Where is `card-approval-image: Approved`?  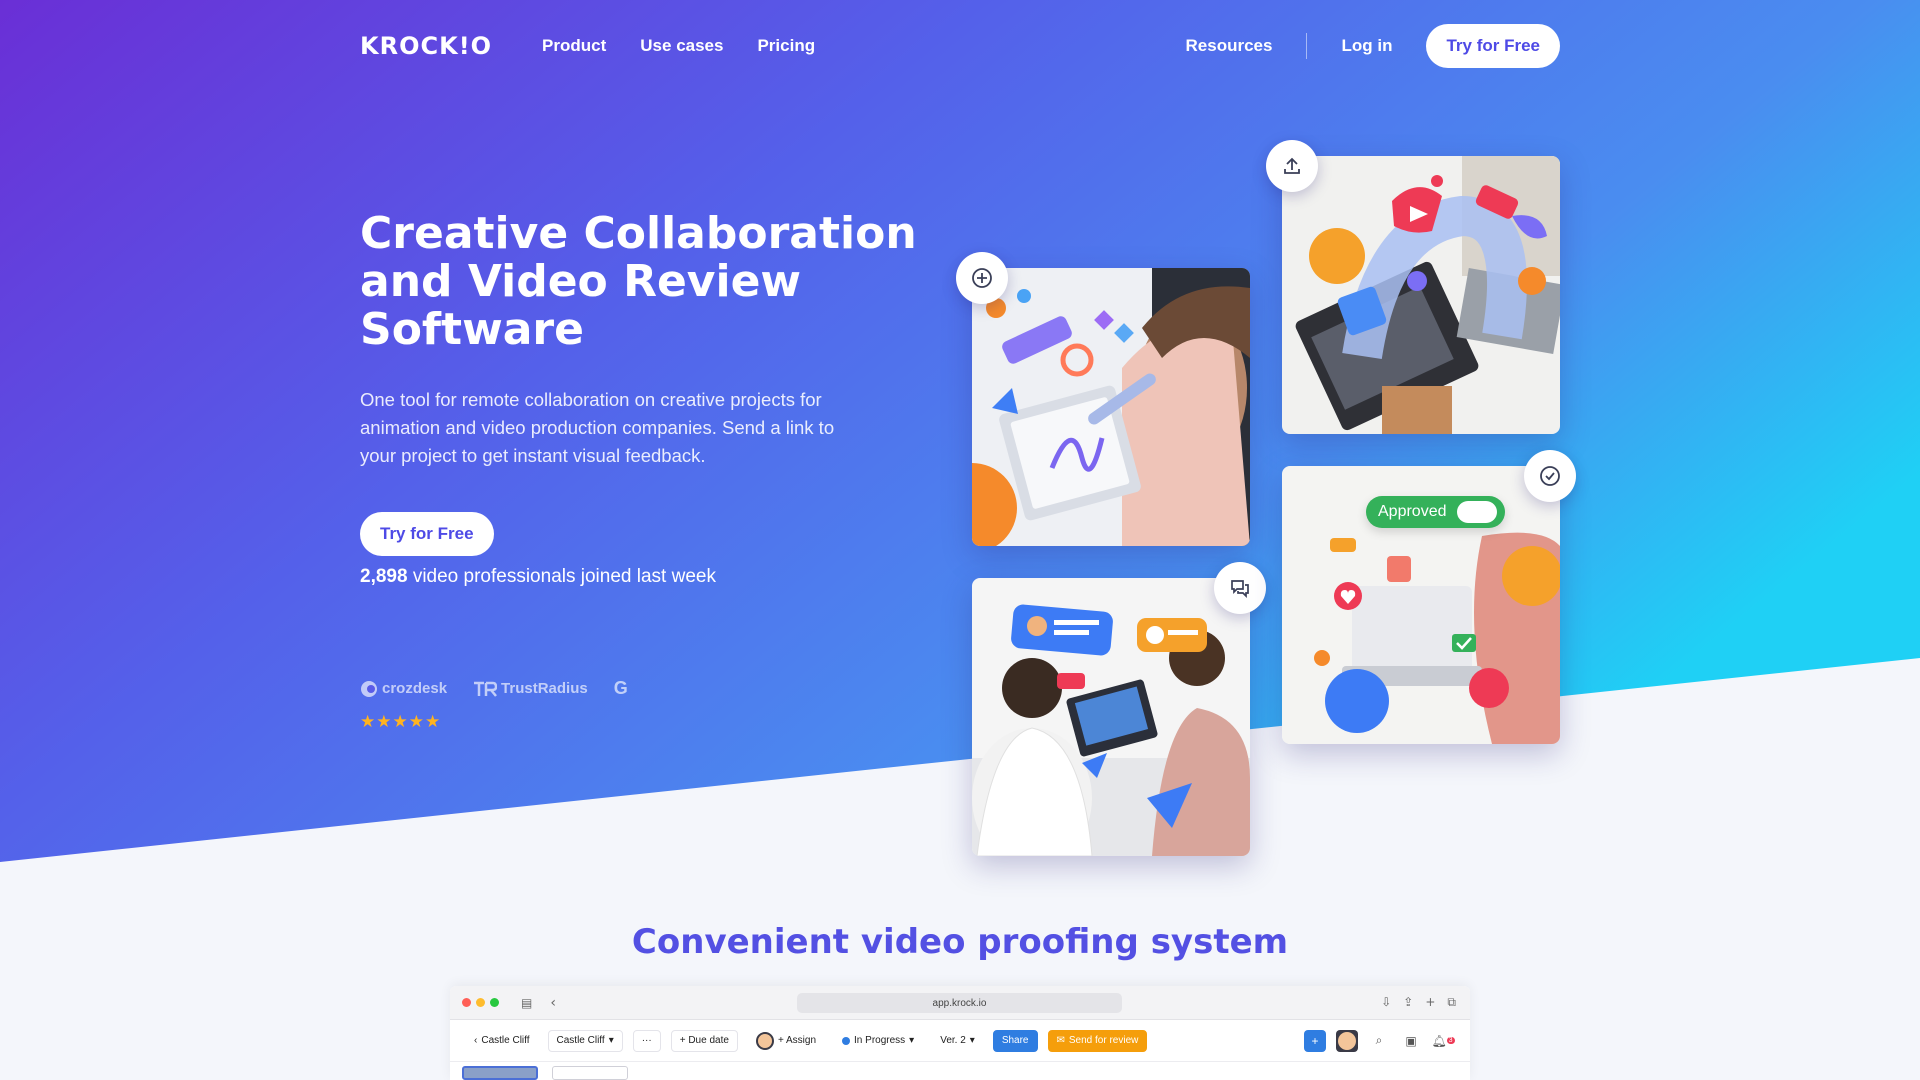 card-approval-image: Approved is located at coordinates (1421, 605).